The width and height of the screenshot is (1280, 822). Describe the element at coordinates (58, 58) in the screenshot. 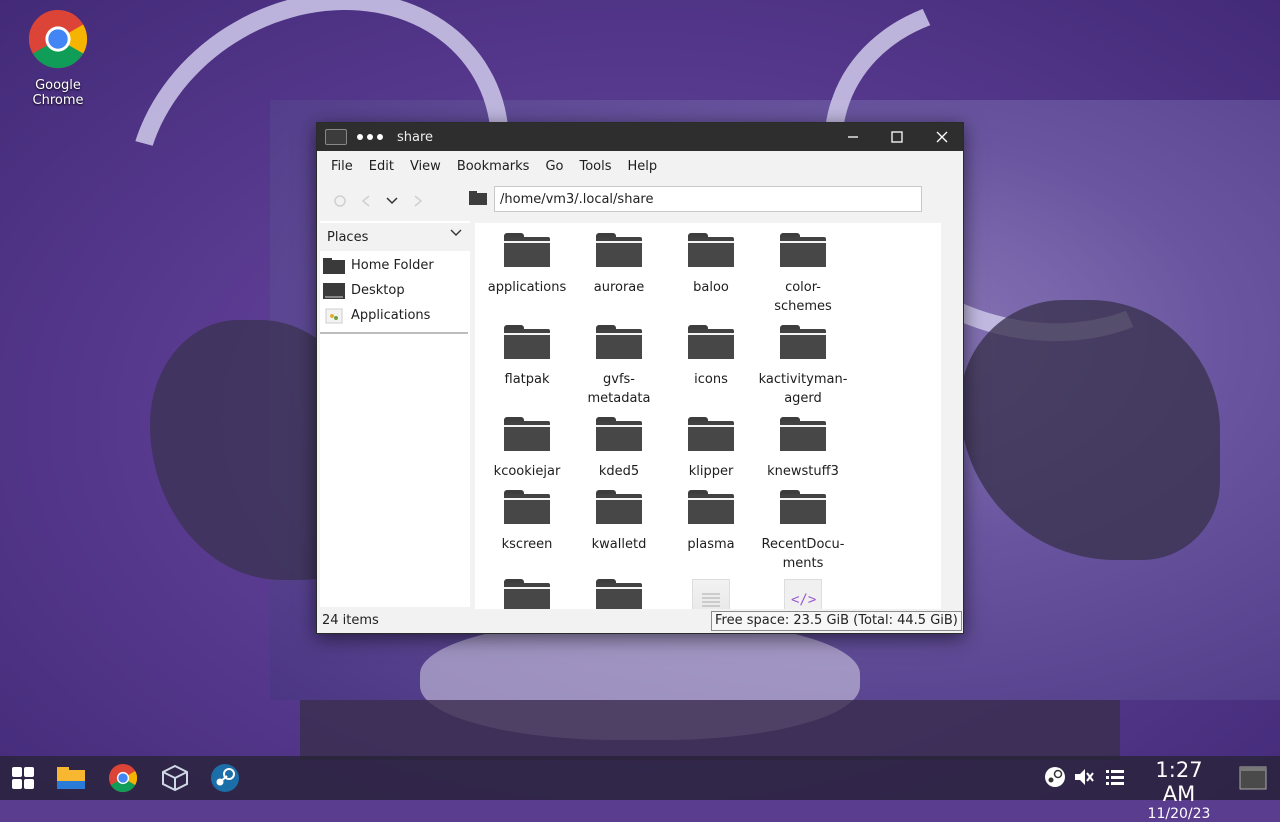

I see `desktop-icon-google-chrome: Google Chrome` at that location.